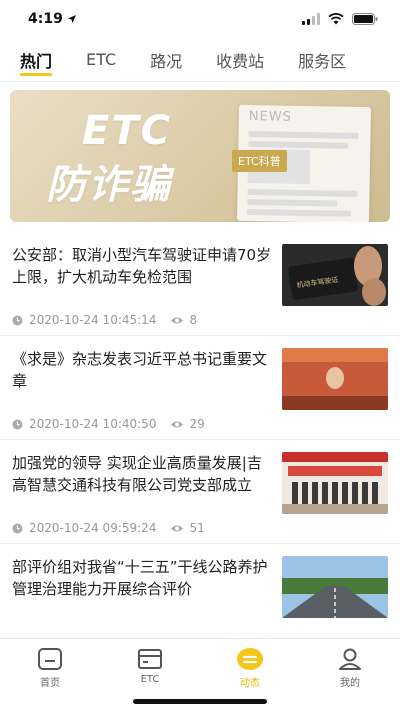  I want to click on nav-label: 动态, so click(250, 683).